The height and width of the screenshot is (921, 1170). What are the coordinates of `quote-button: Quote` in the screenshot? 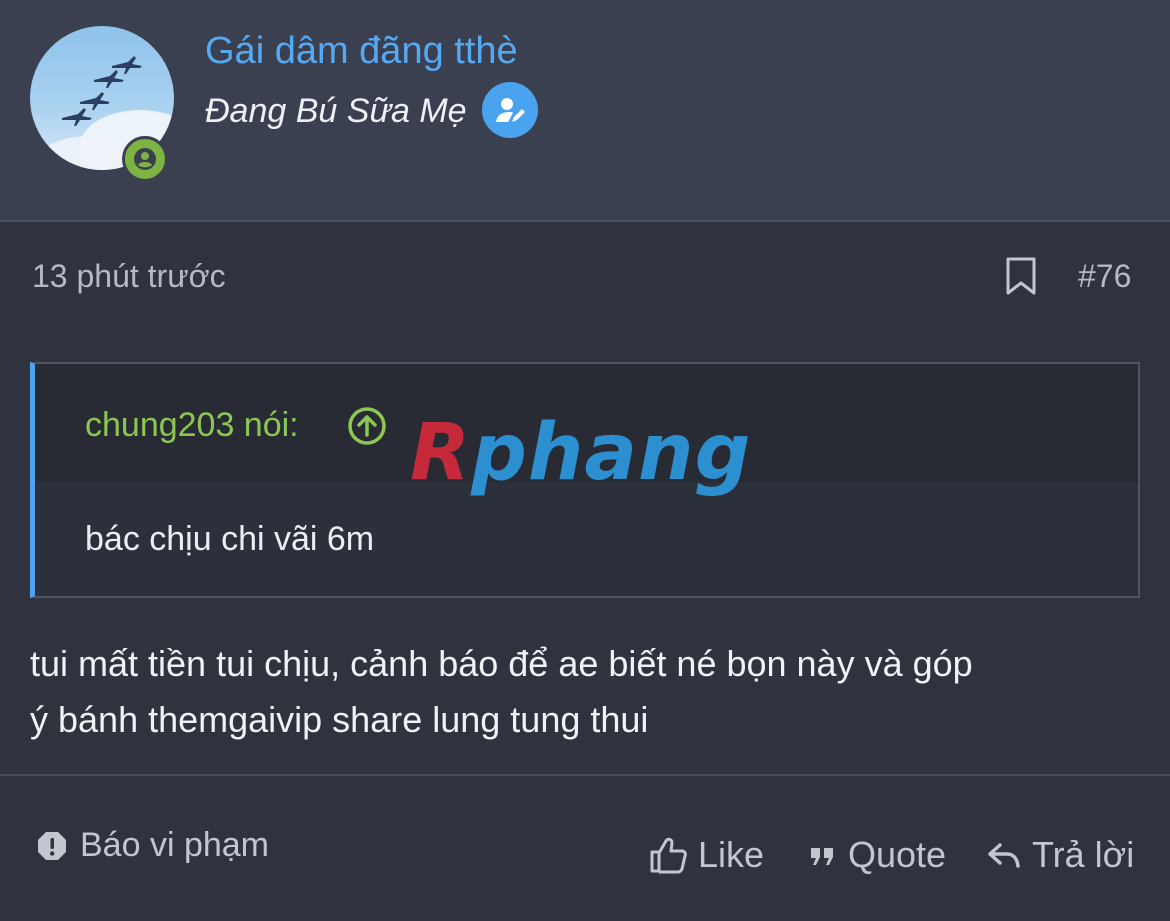 It's located at (877, 855).